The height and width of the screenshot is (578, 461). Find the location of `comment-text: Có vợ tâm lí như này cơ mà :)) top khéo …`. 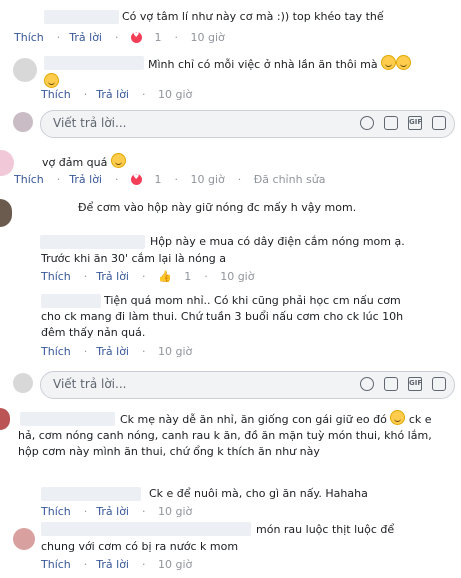

comment-text: Có vợ tâm lí như này cơ mà :)) top khéo … is located at coordinates (253, 16).